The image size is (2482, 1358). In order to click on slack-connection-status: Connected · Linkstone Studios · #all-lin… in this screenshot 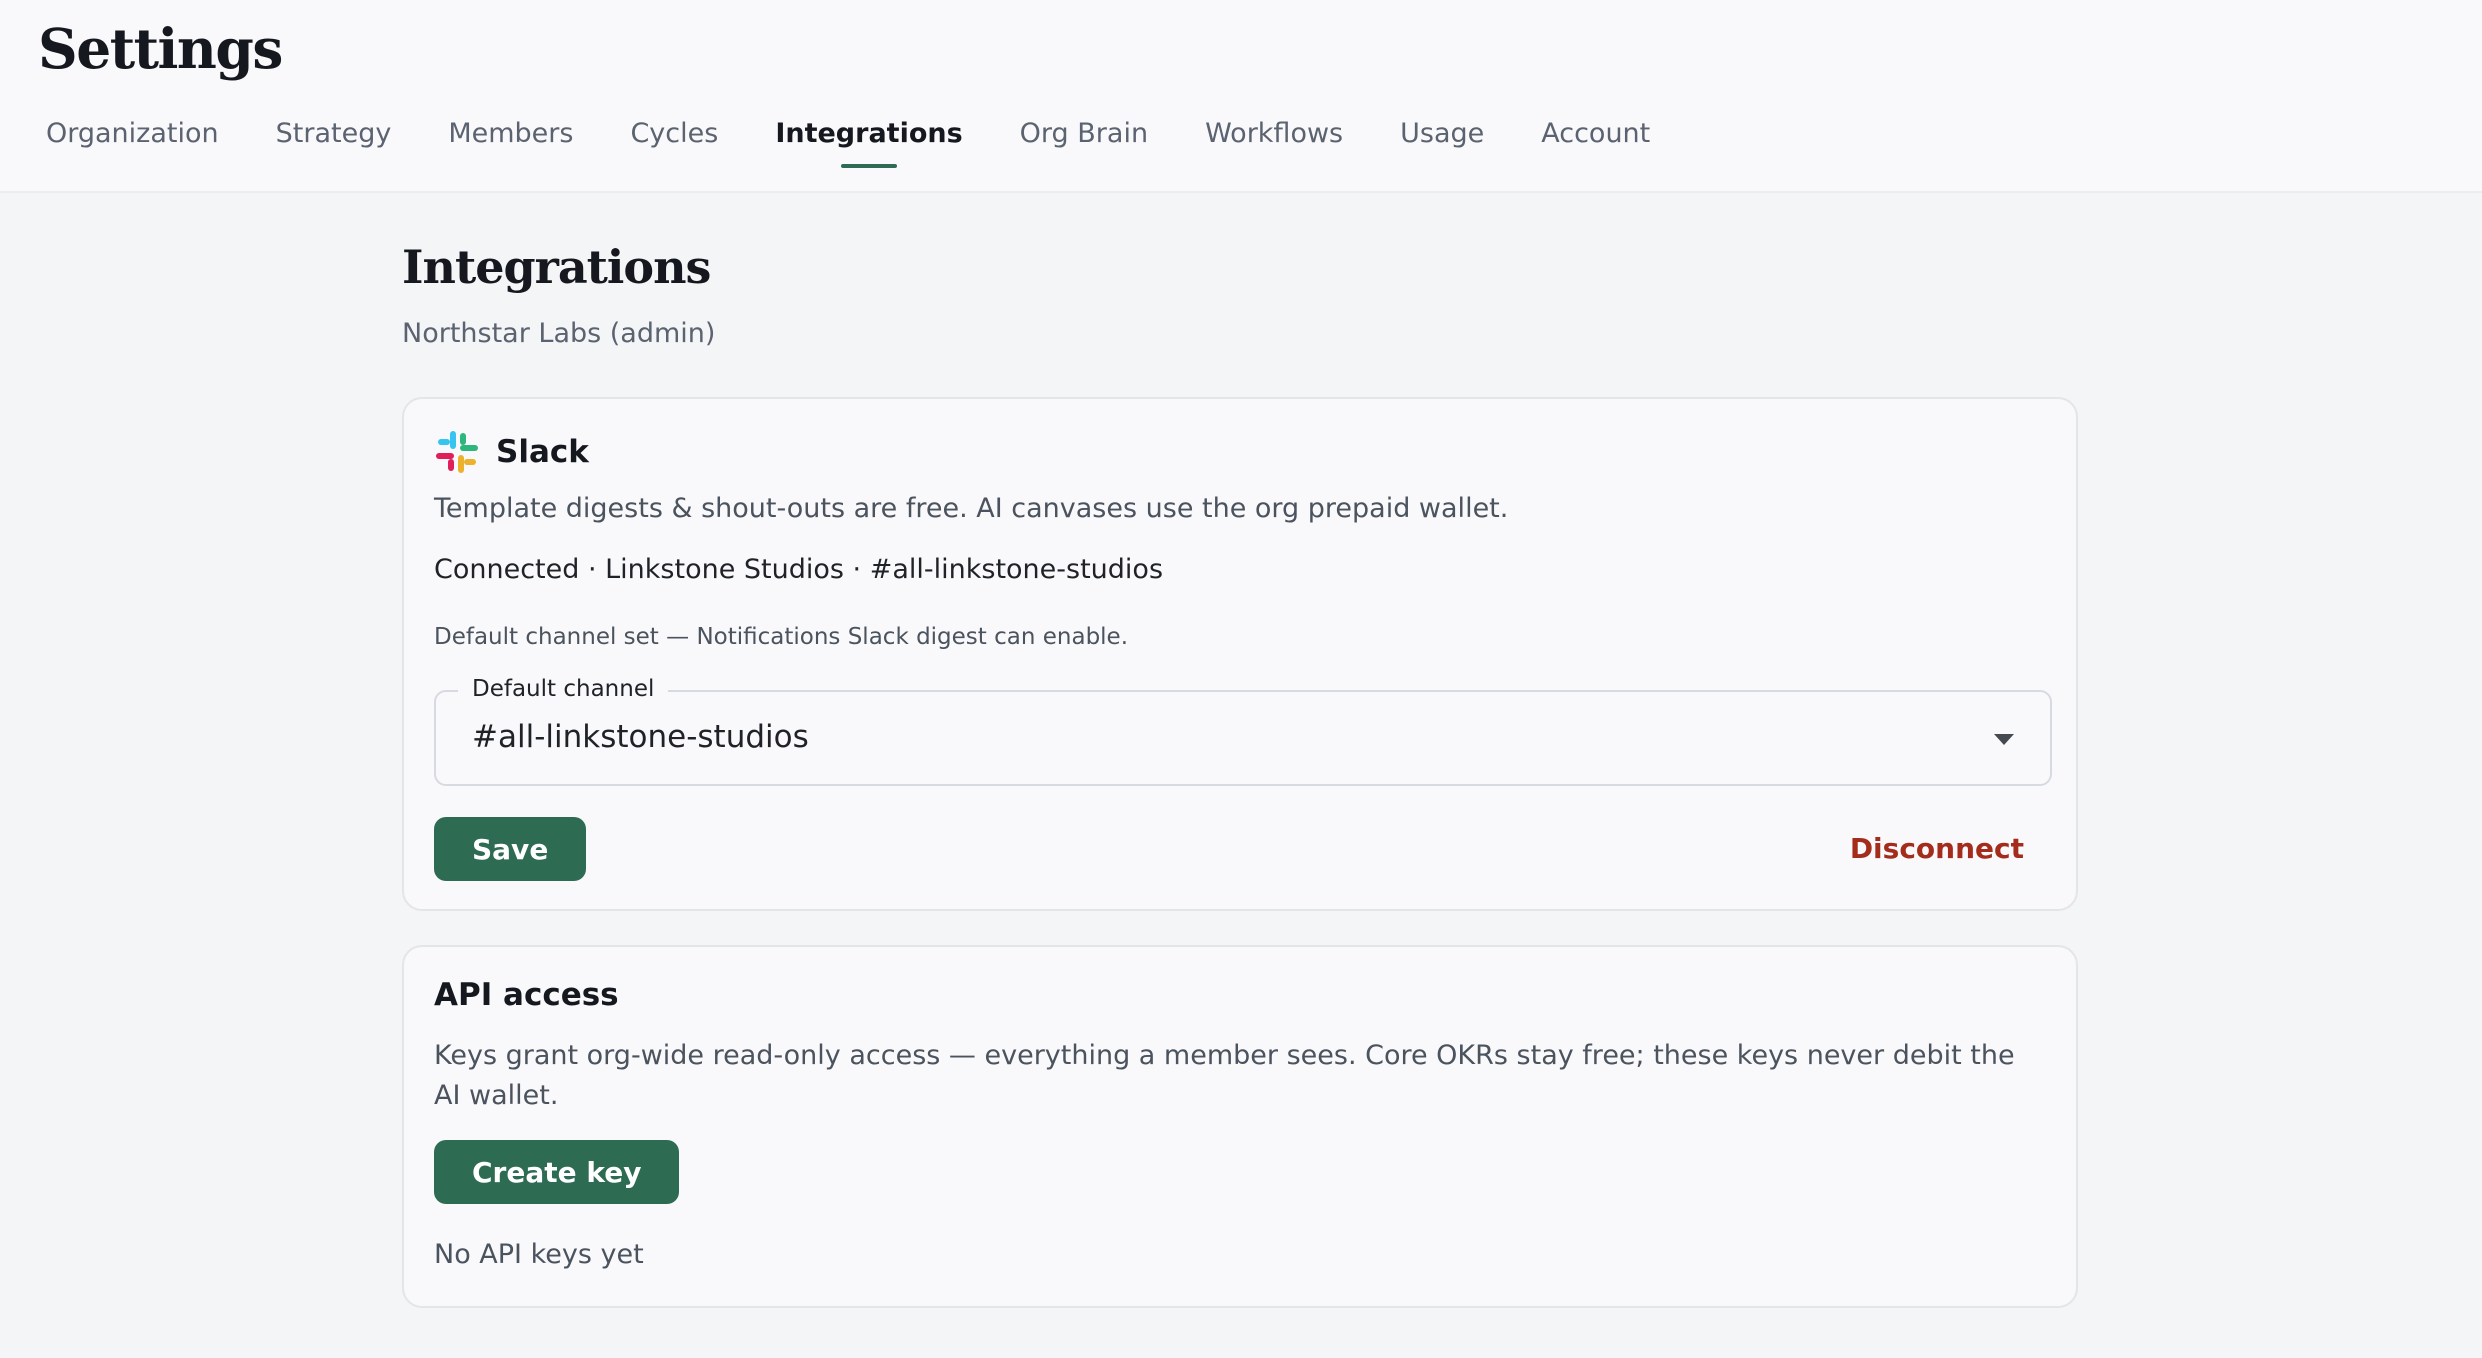, I will do `click(799, 569)`.